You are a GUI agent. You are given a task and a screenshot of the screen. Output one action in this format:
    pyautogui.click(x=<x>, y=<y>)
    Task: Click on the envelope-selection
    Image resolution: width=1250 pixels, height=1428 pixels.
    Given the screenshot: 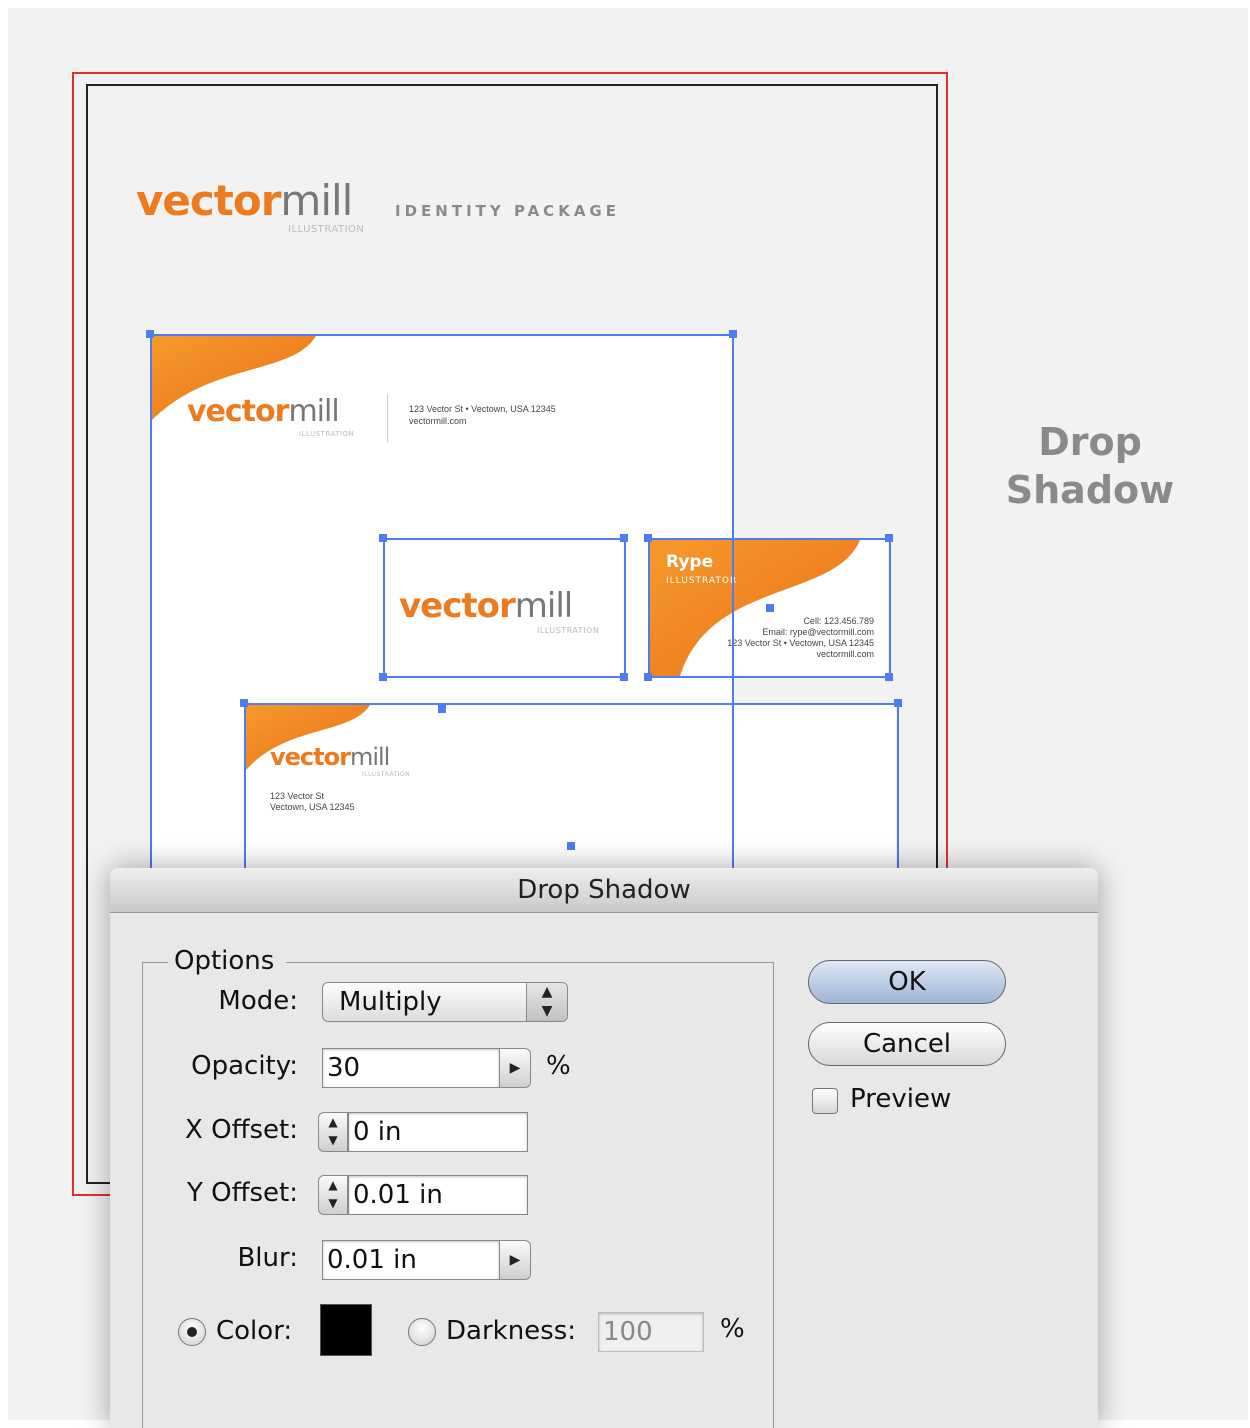 What is the action you would take?
    pyautogui.click(x=571, y=798)
    